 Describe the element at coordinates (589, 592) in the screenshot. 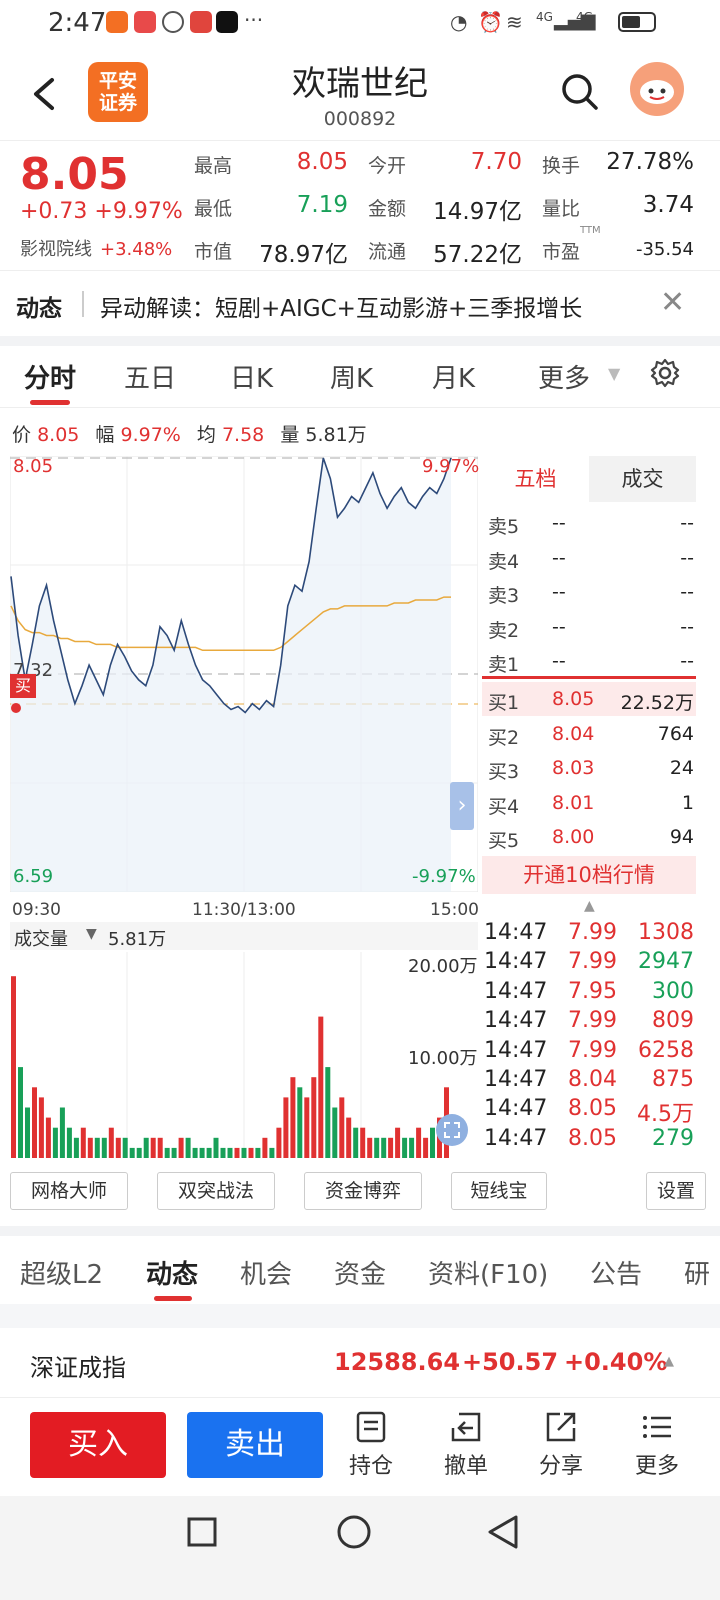

I see `ask-row: 卖3 -- --` at that location.